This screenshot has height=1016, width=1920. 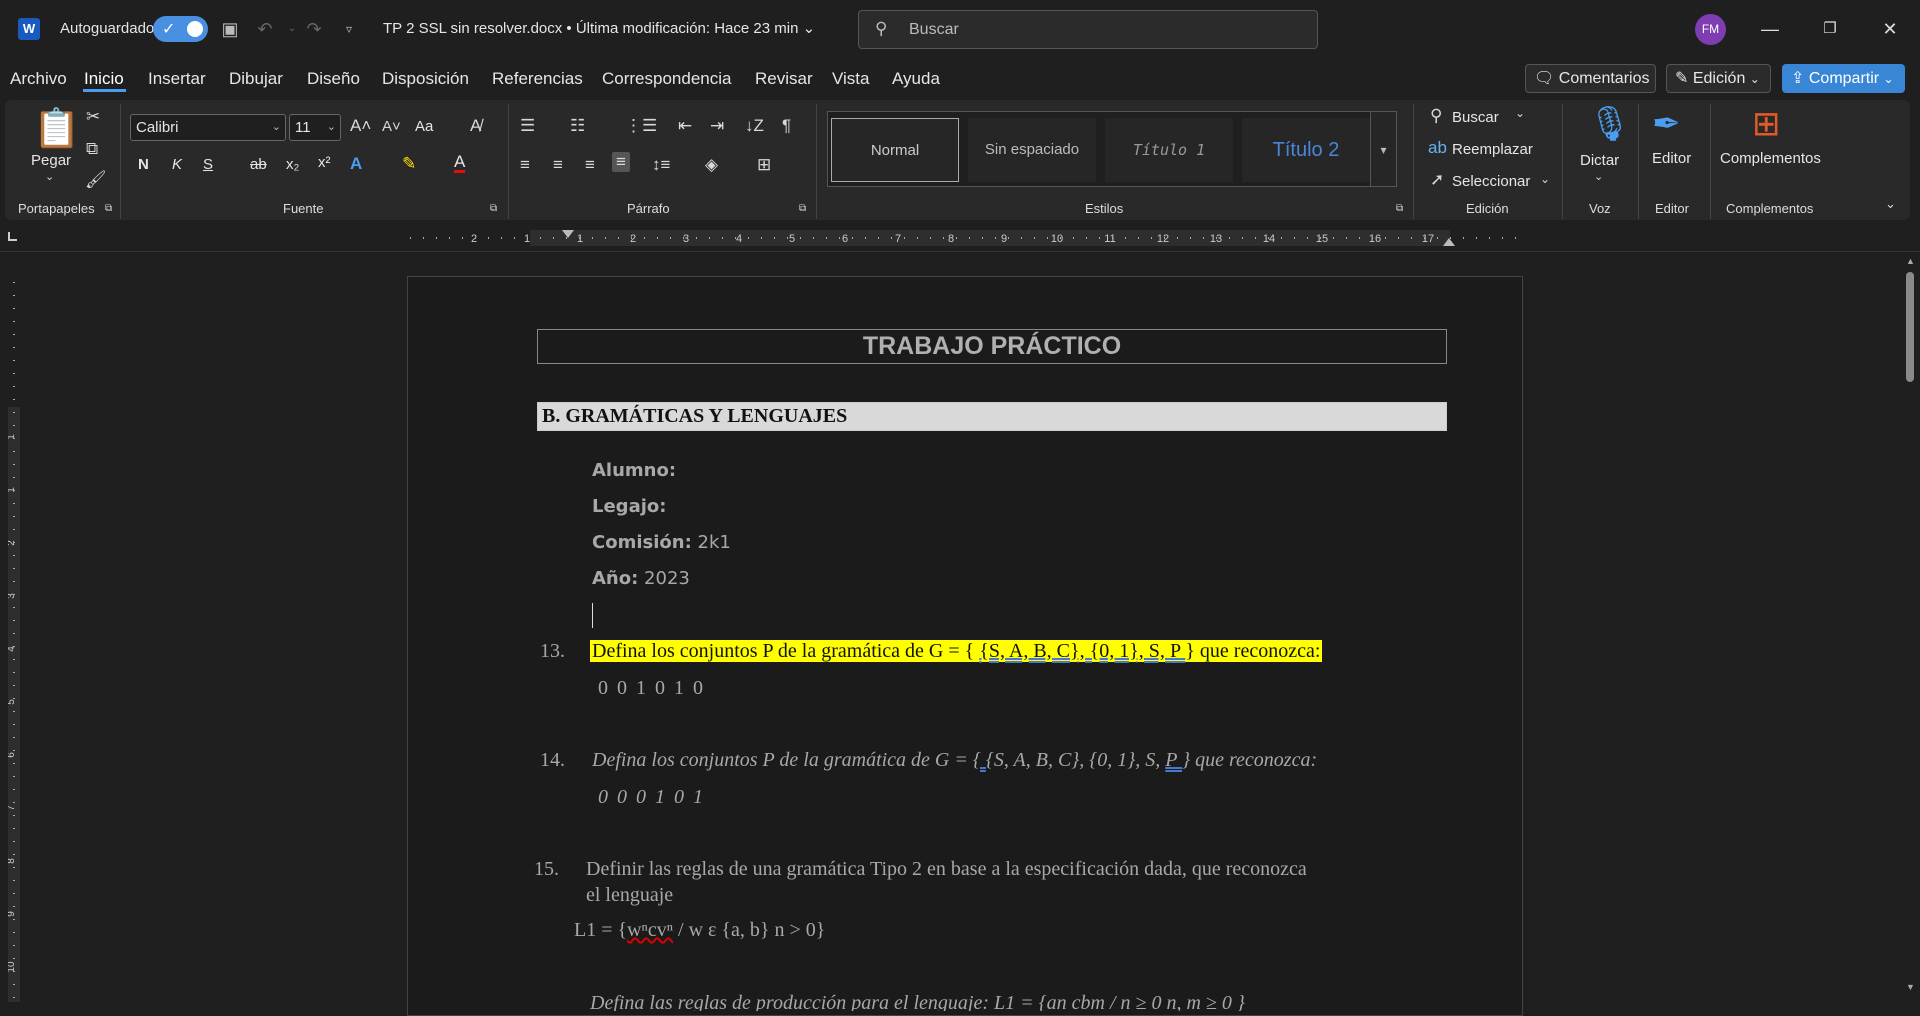 I want to click on align-center-icon: ≡, so click(x=558, y=165).